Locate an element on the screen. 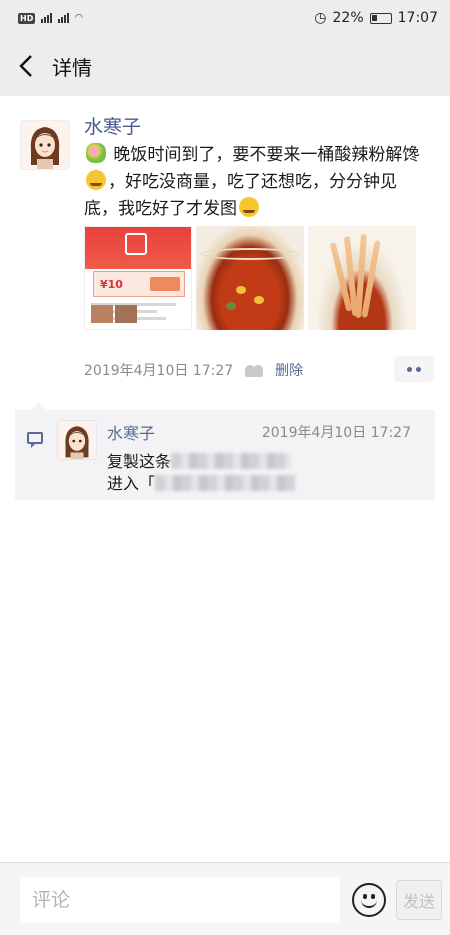 Image resolution: width=450 pixels, height=935 pixels. flower-emoji-icon is located at coordinates (96, 153).